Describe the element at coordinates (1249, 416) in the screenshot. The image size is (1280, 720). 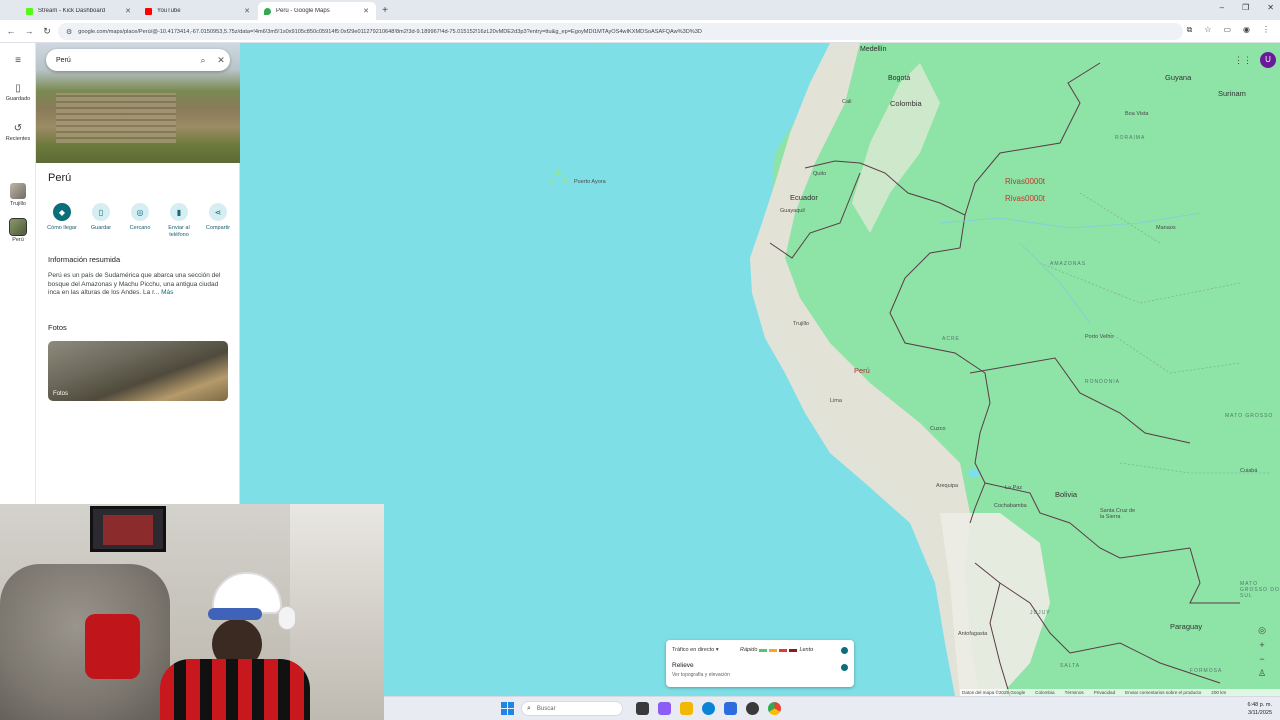
I see `map-label-mato-grosso: MATO GROSSO` at that location.